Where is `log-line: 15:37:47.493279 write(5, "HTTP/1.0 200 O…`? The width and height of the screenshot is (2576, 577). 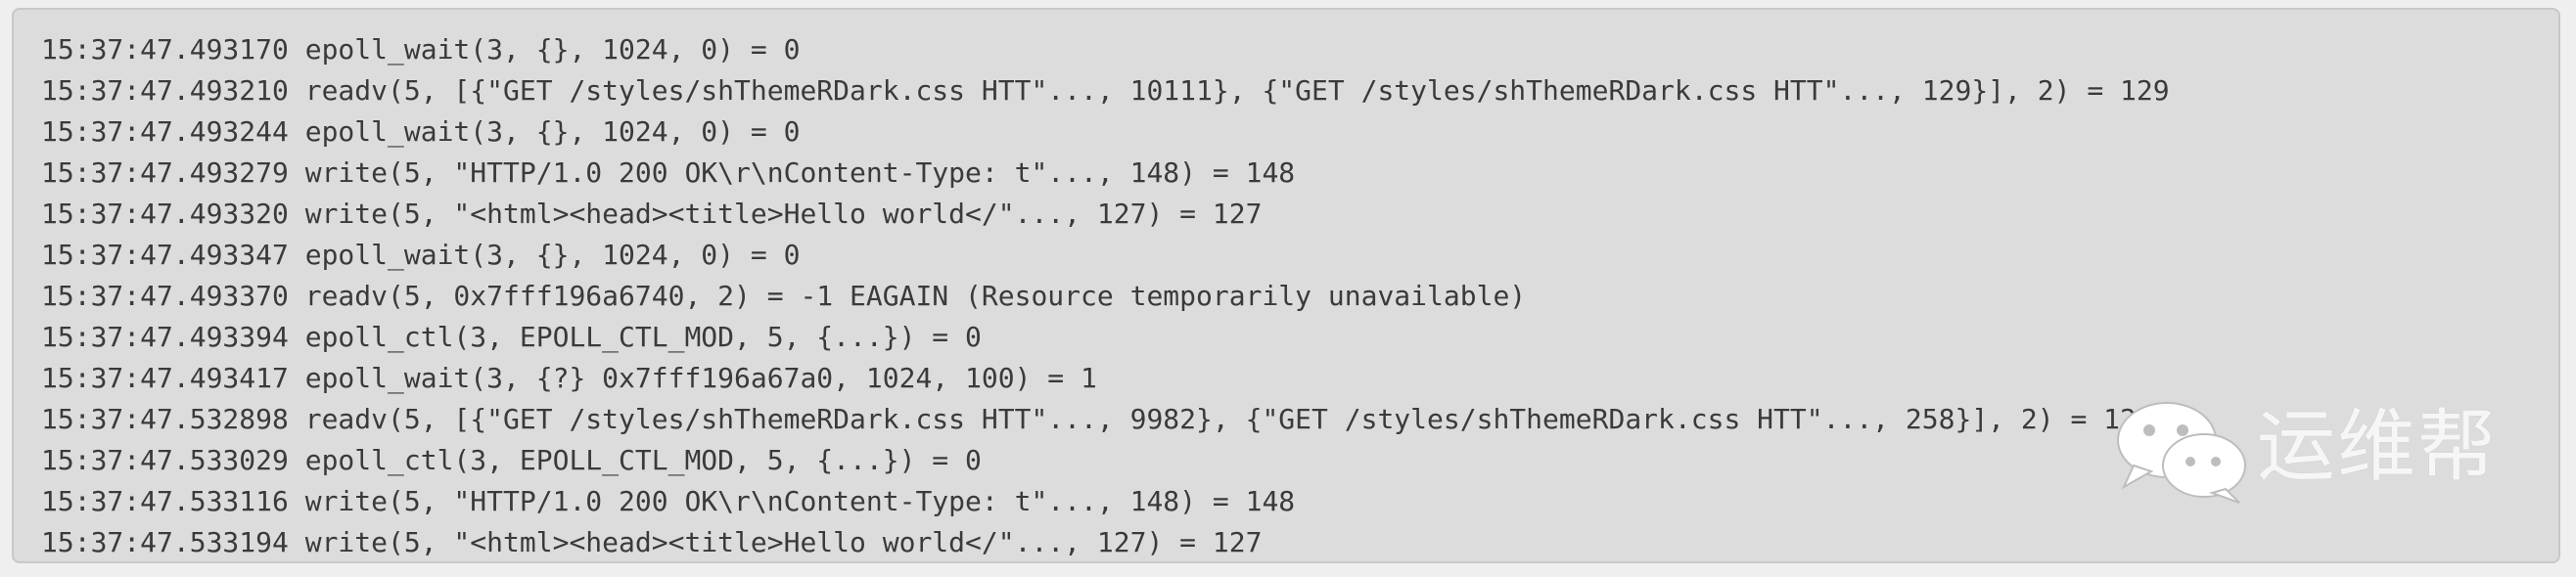
log-line: 15:37:47.493279 write(5, "HTTP/1.0 200 O… is located at coordinates (668, 172).